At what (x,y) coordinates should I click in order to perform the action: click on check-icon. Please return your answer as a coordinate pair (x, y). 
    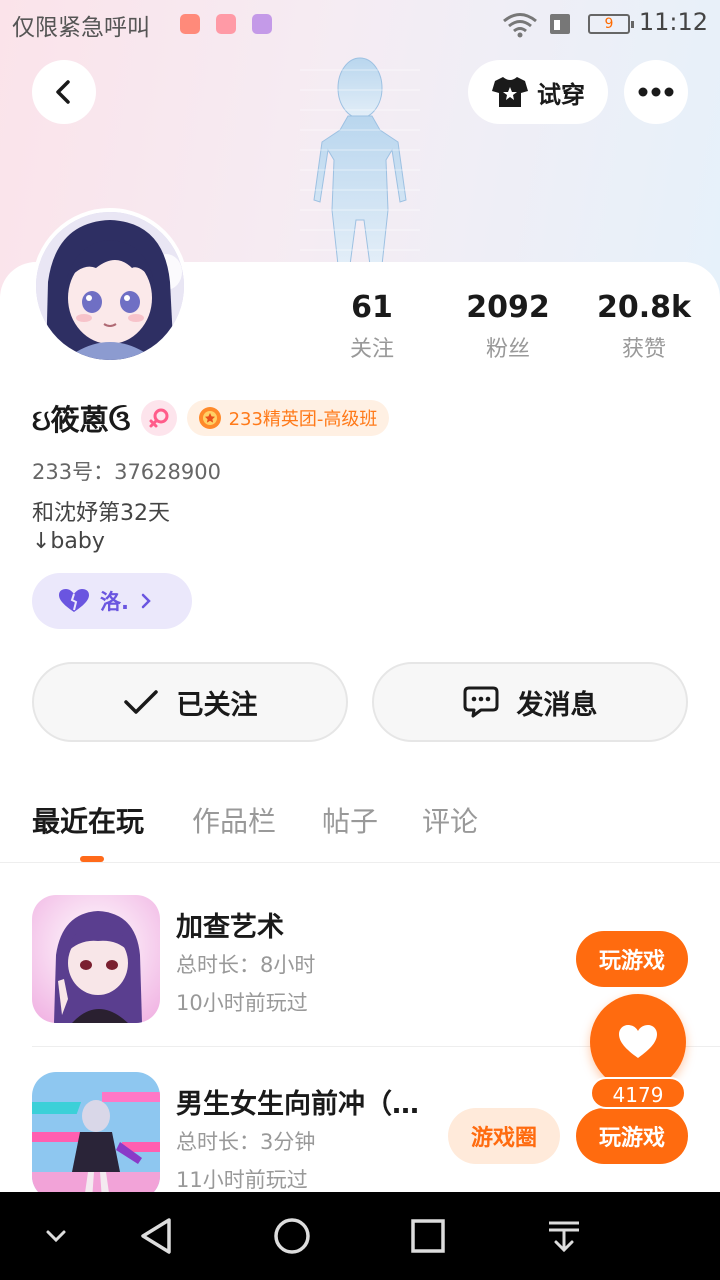
    Looking at the image, I should click on (140, 702).